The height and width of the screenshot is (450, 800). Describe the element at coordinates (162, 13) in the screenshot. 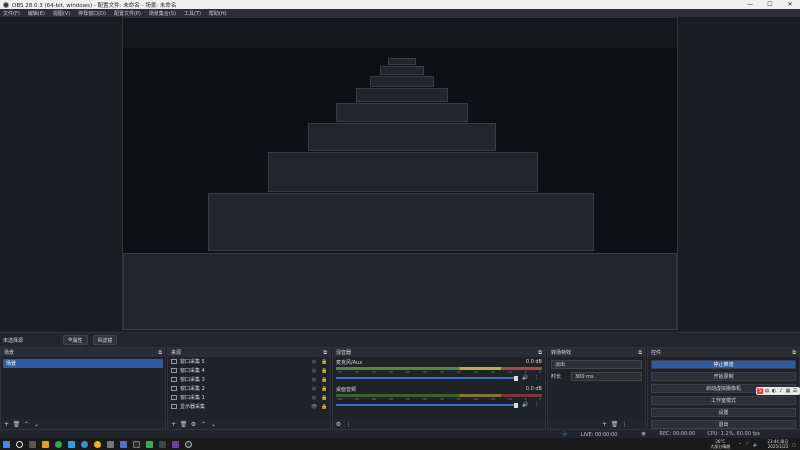

I see `menu-scene-collection: 场景集合(S)` at that location.